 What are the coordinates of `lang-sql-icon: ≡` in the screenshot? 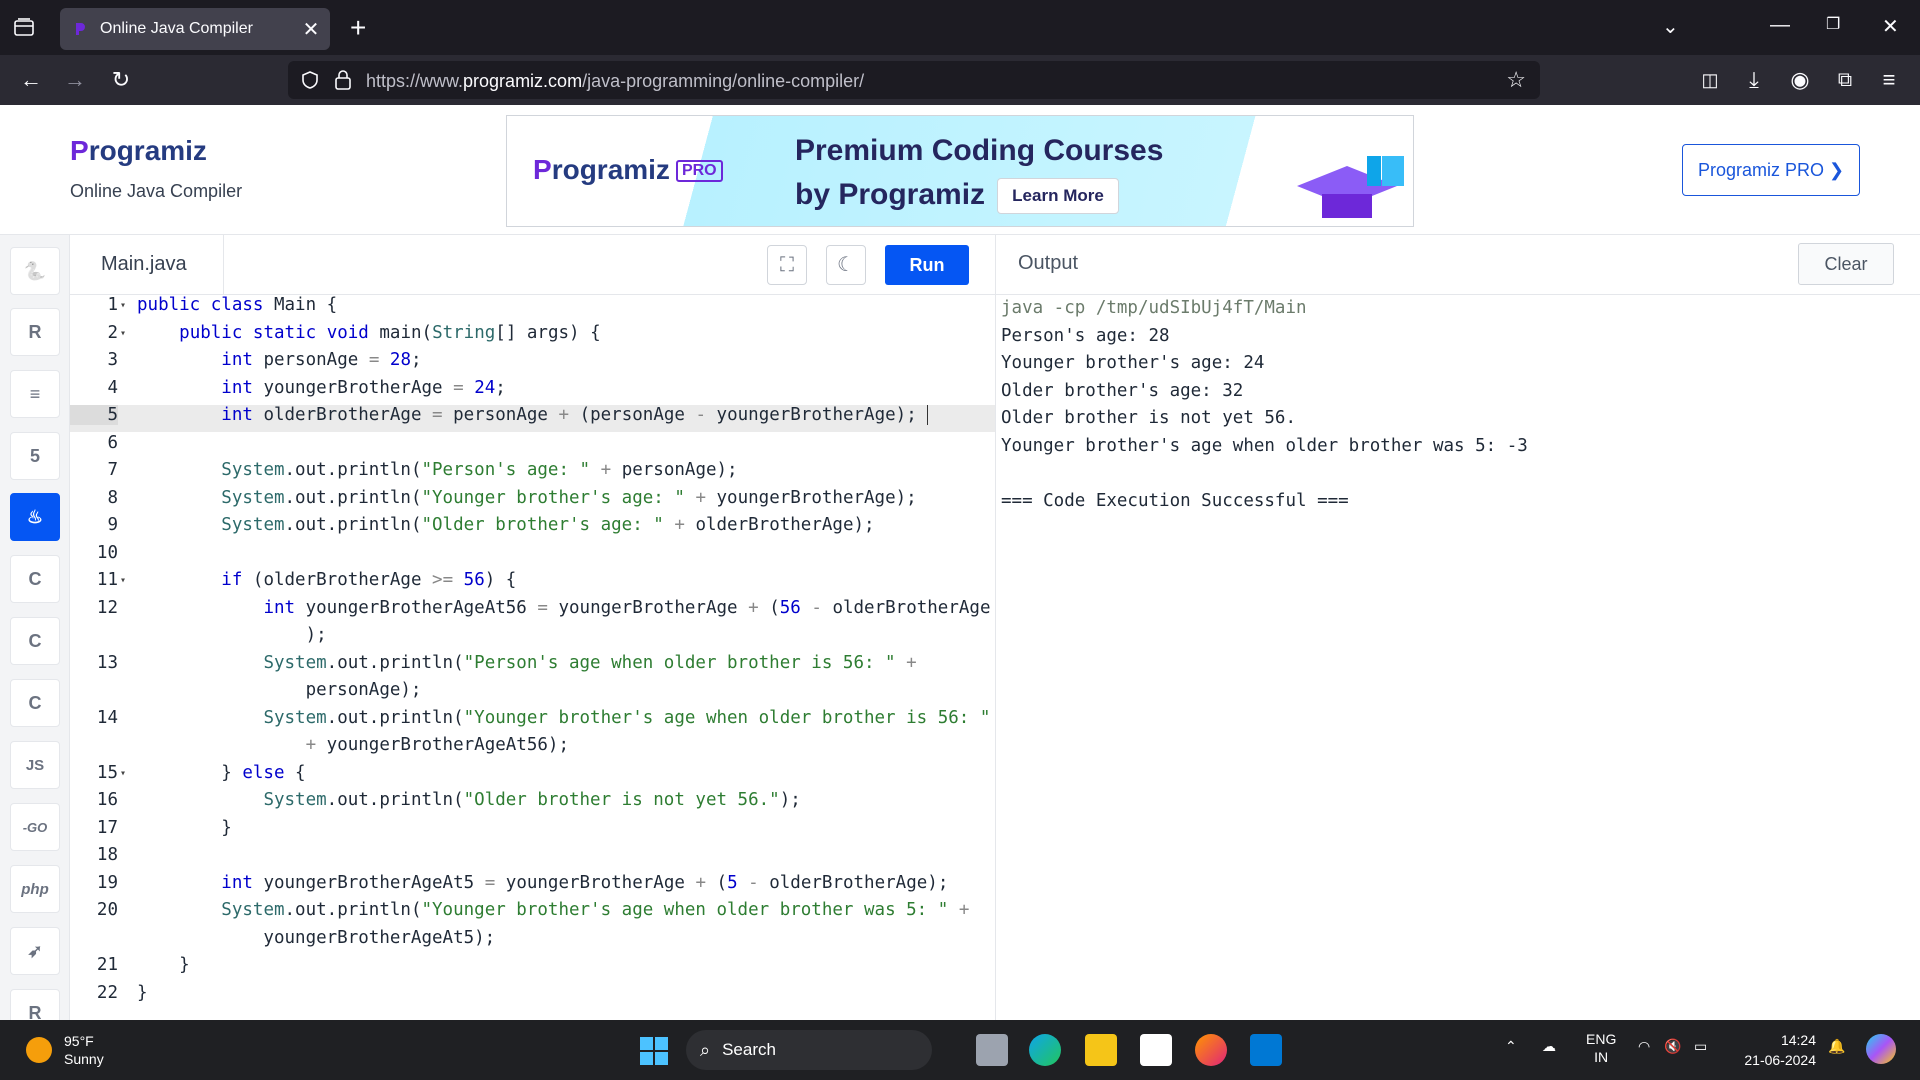 It's located at (35, 394).